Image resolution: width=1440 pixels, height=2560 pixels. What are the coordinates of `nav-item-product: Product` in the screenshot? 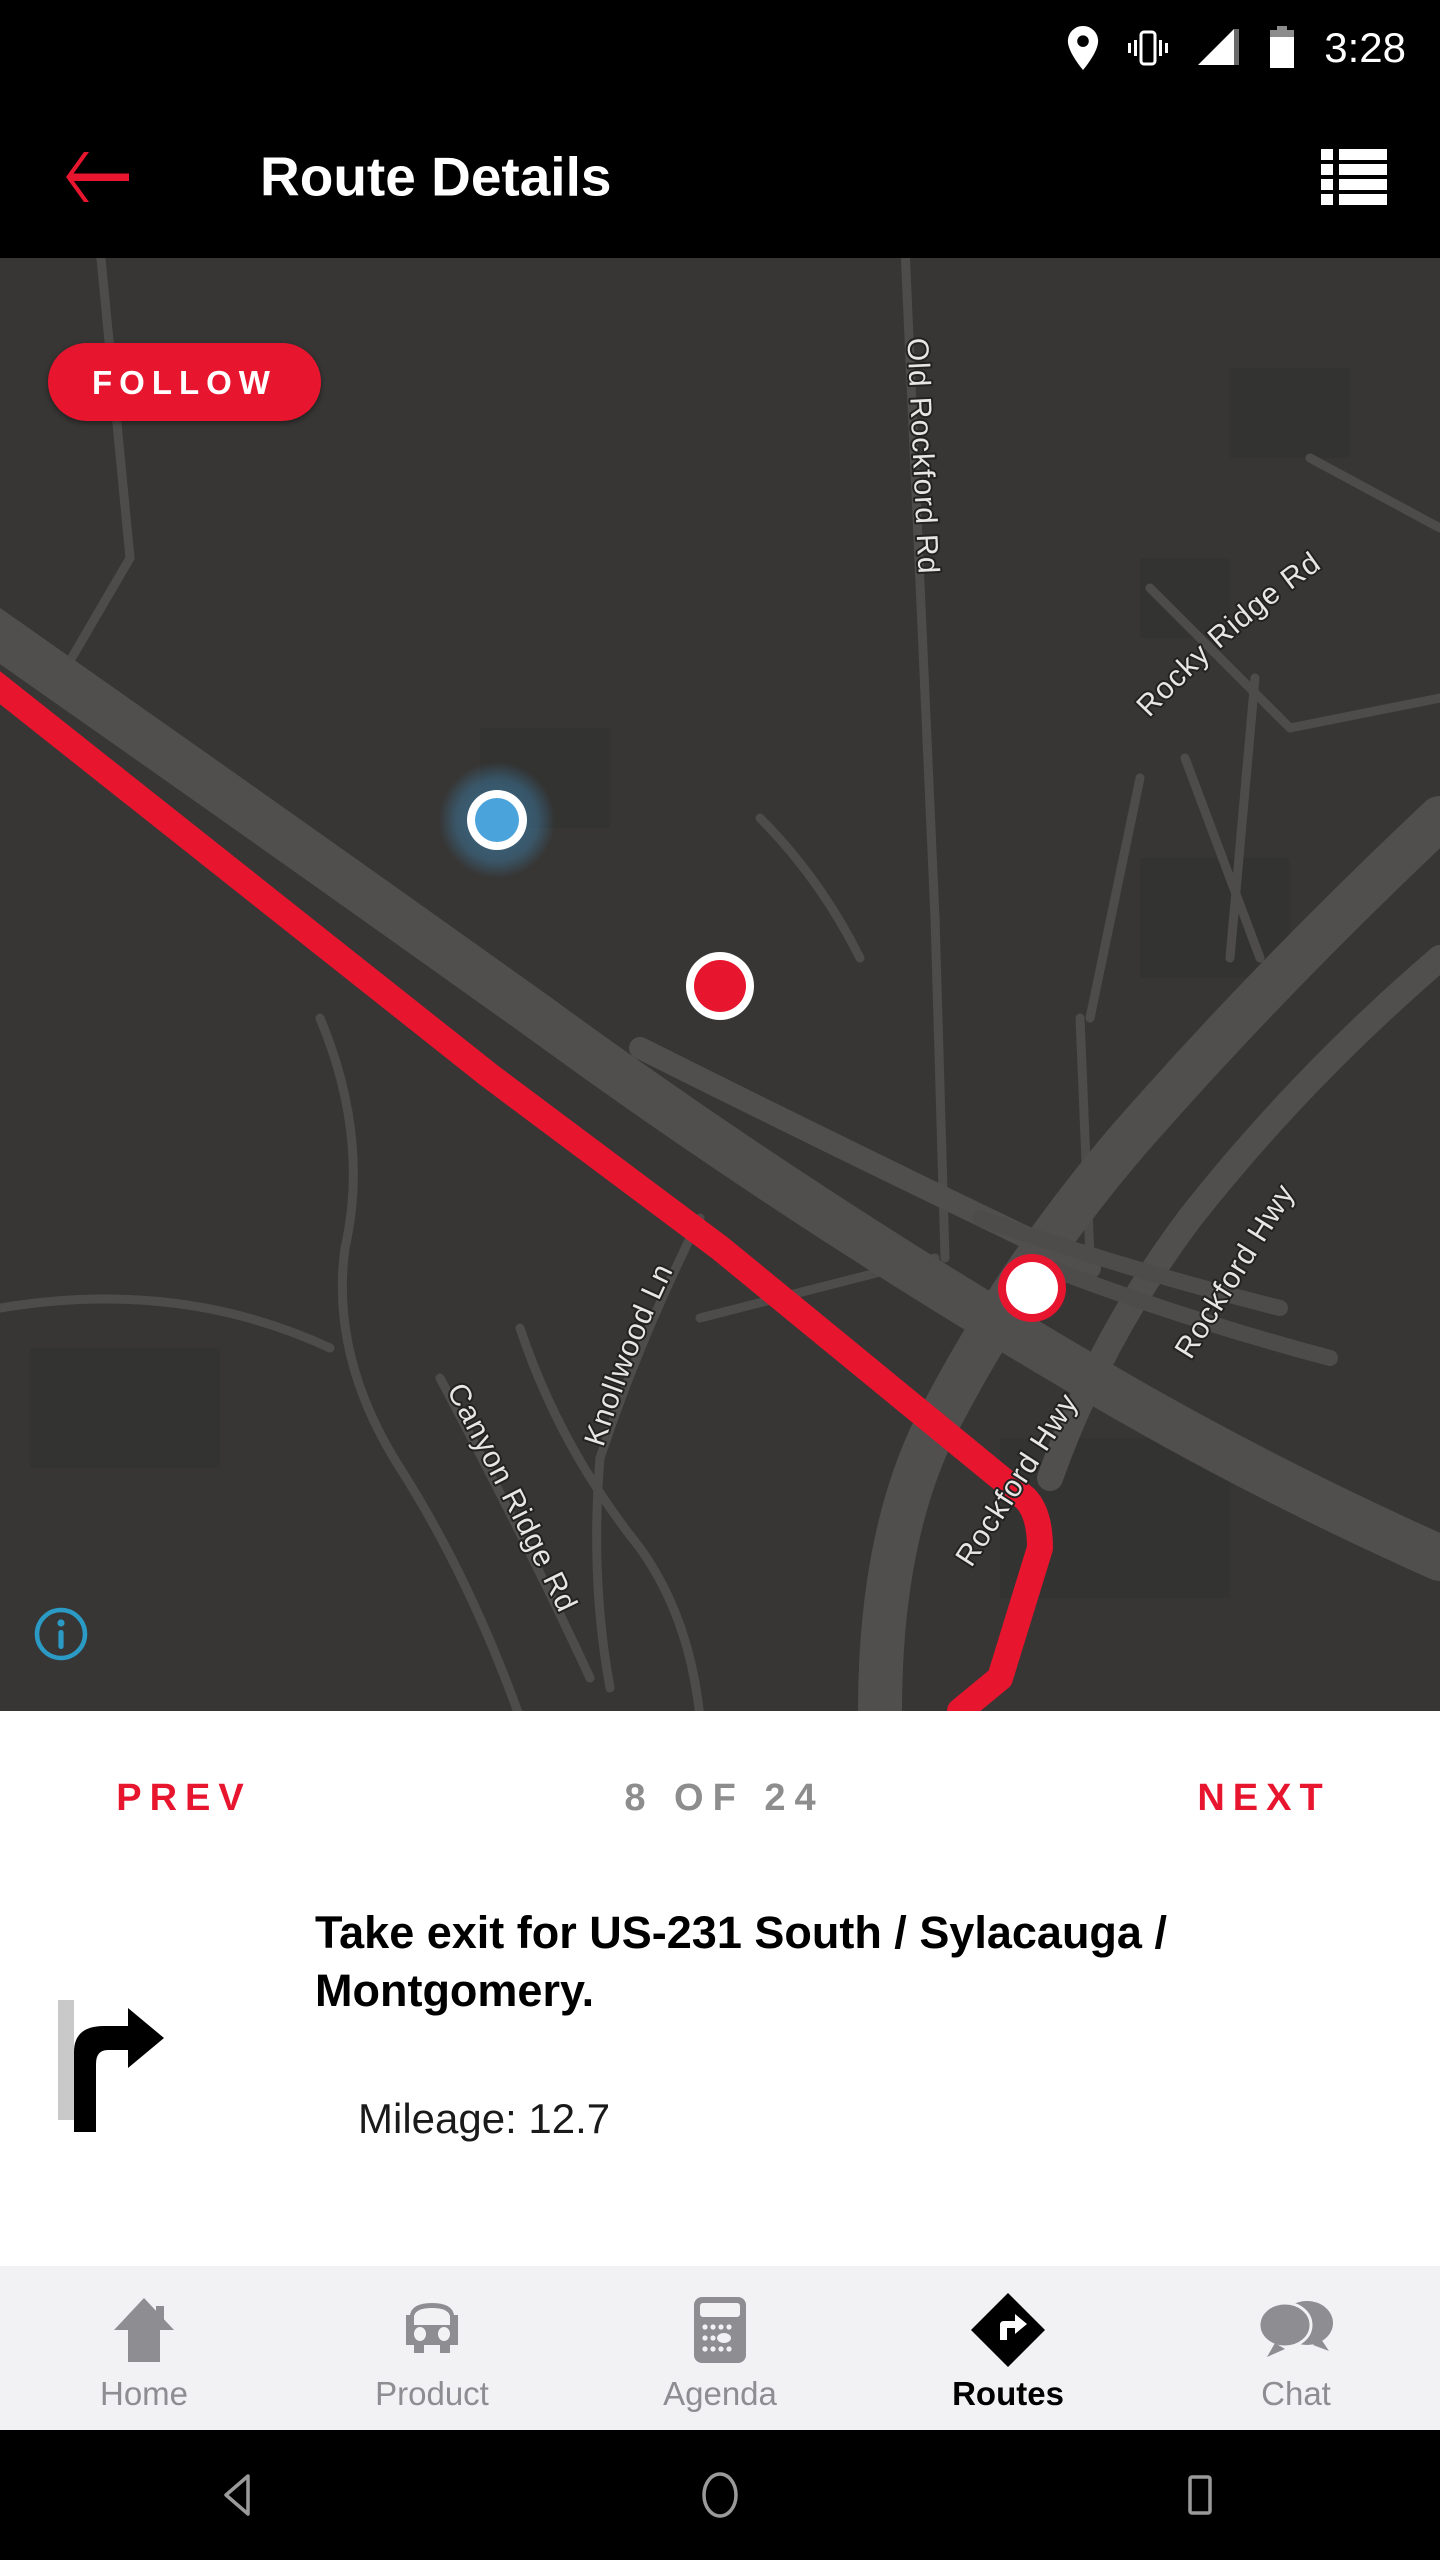 It's located at (432, 2348).